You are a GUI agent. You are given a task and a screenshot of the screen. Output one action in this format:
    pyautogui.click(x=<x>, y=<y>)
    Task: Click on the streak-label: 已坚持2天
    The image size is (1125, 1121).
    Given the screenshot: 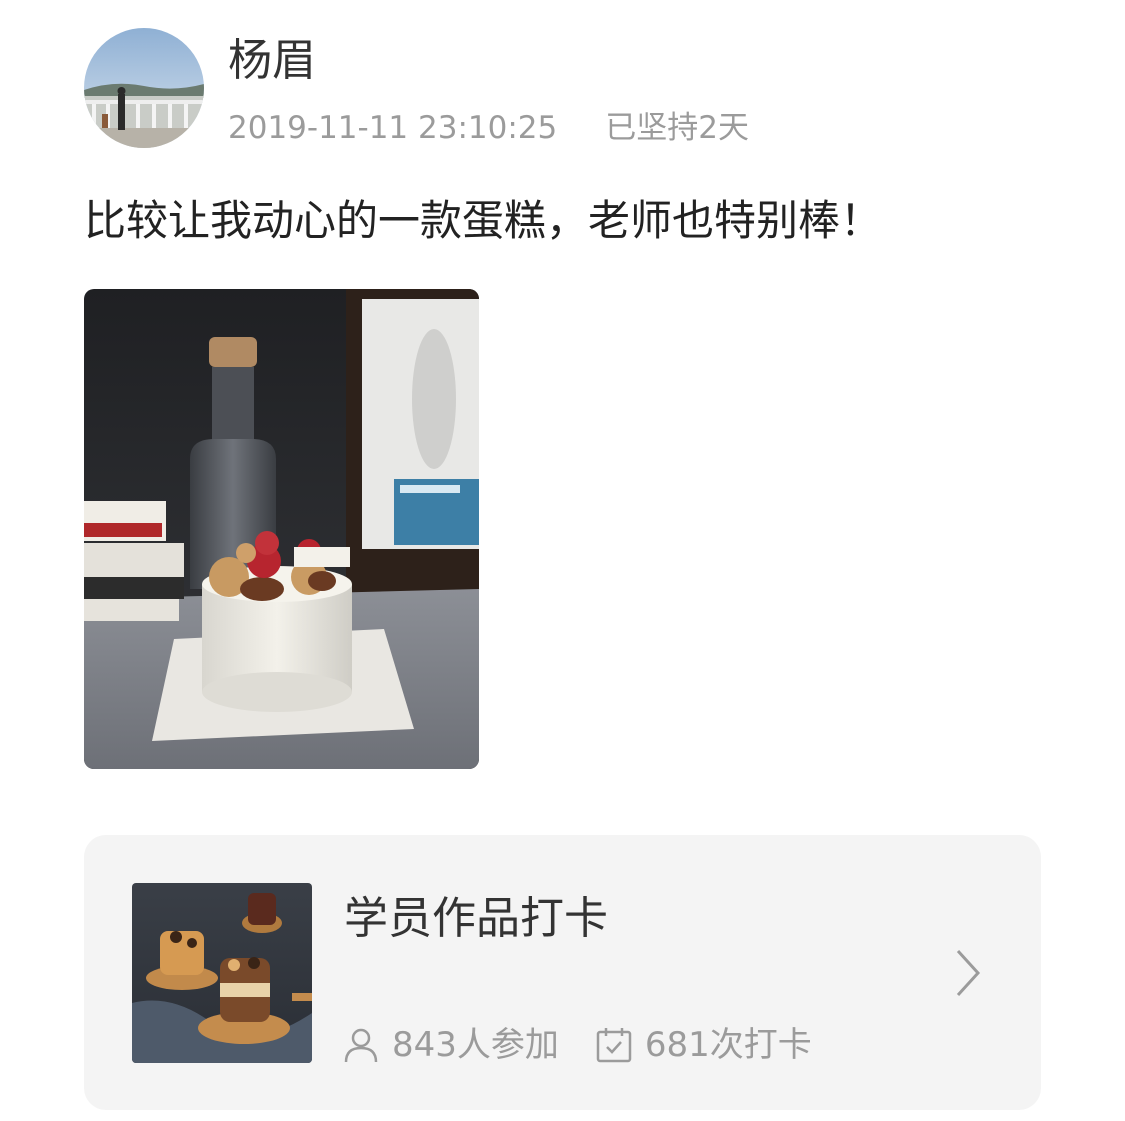 What is the action you would take?
    pyautogui.click(x=677, y=128)
    